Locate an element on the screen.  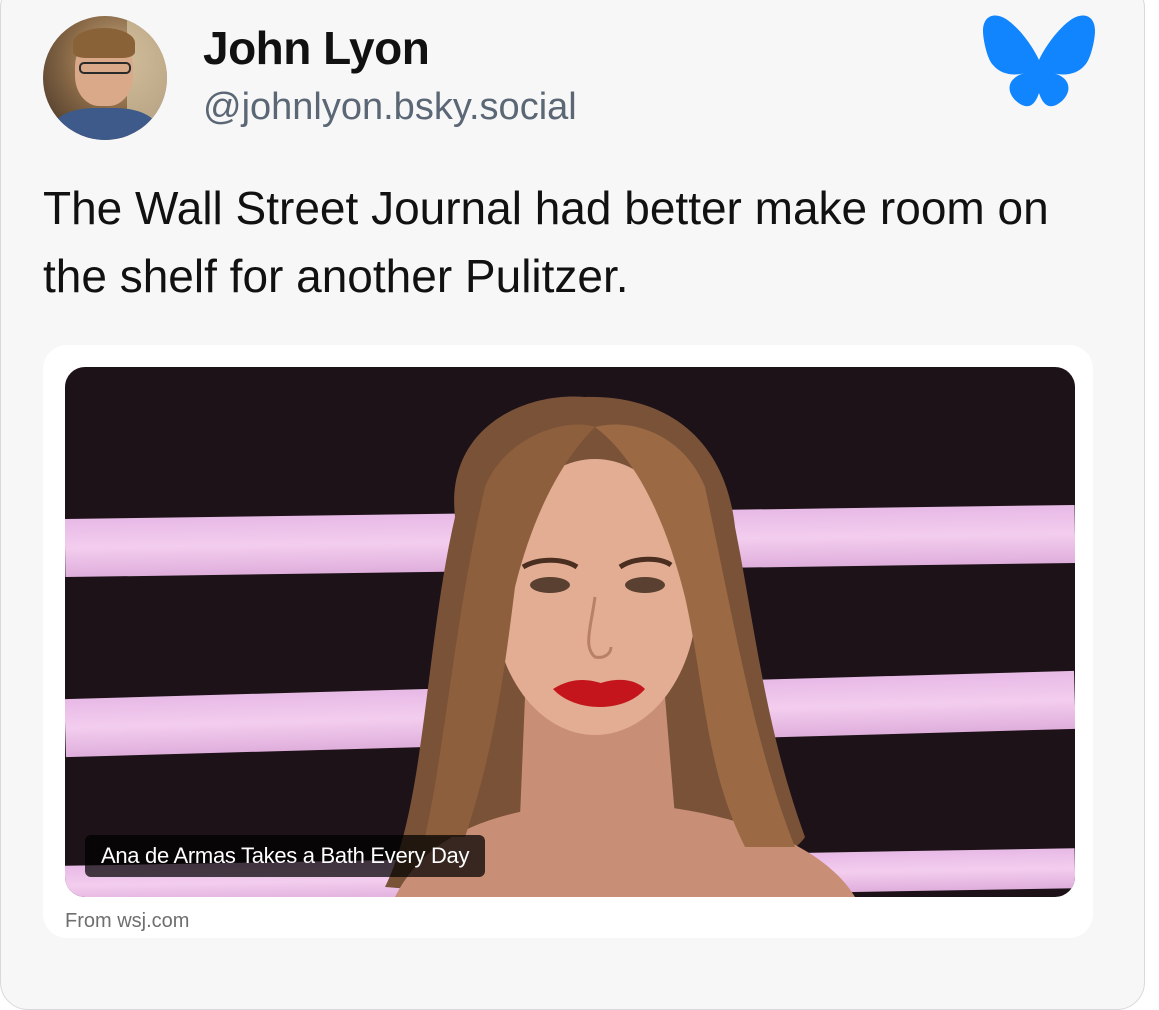
avatar-hair is located at coordinates (104, 43).